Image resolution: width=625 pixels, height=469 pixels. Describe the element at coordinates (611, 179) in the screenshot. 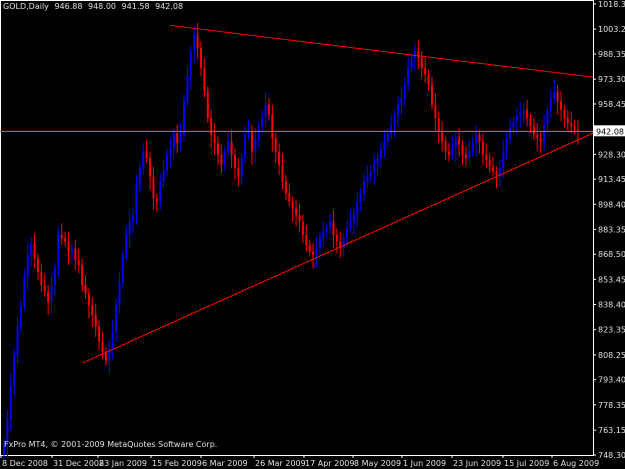

I see `y-tick-label: 913.45` at that location.